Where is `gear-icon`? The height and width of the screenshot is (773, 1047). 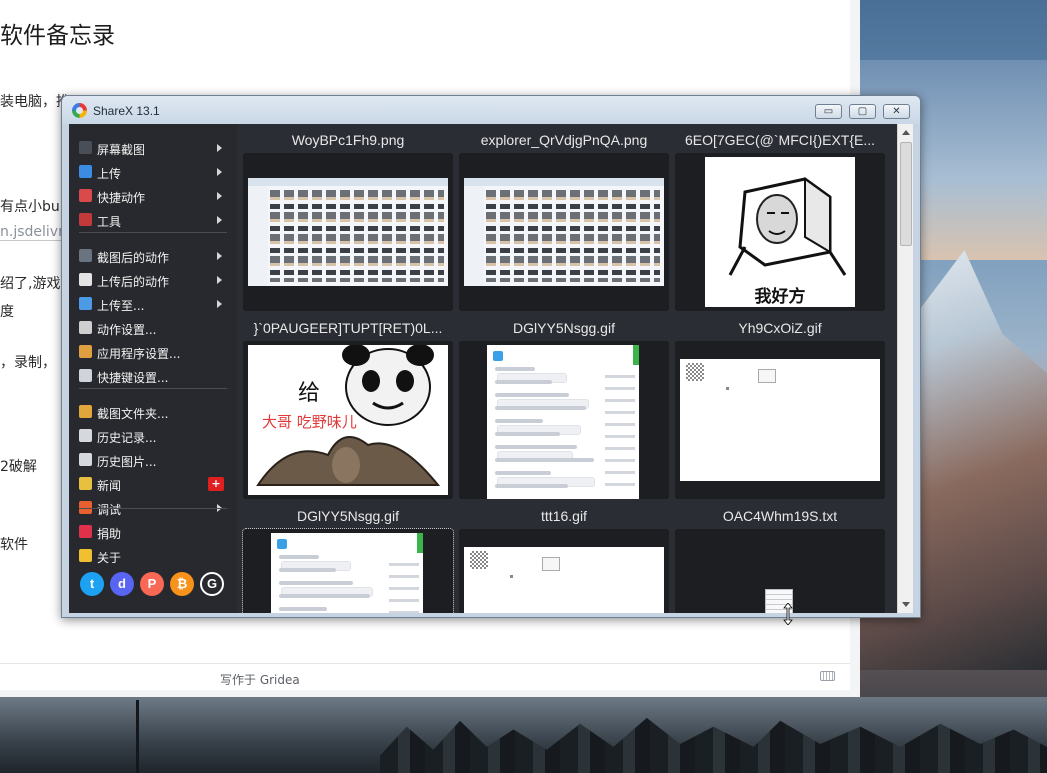 gear-icon is located at coordinates (85, 327).